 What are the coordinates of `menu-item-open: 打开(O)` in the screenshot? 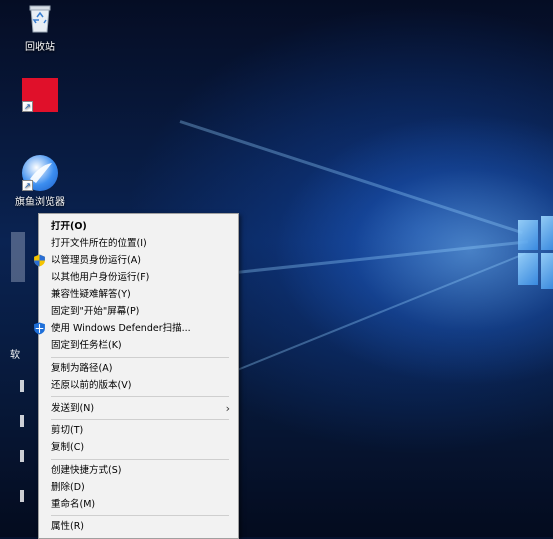 It's located at (138, 226).